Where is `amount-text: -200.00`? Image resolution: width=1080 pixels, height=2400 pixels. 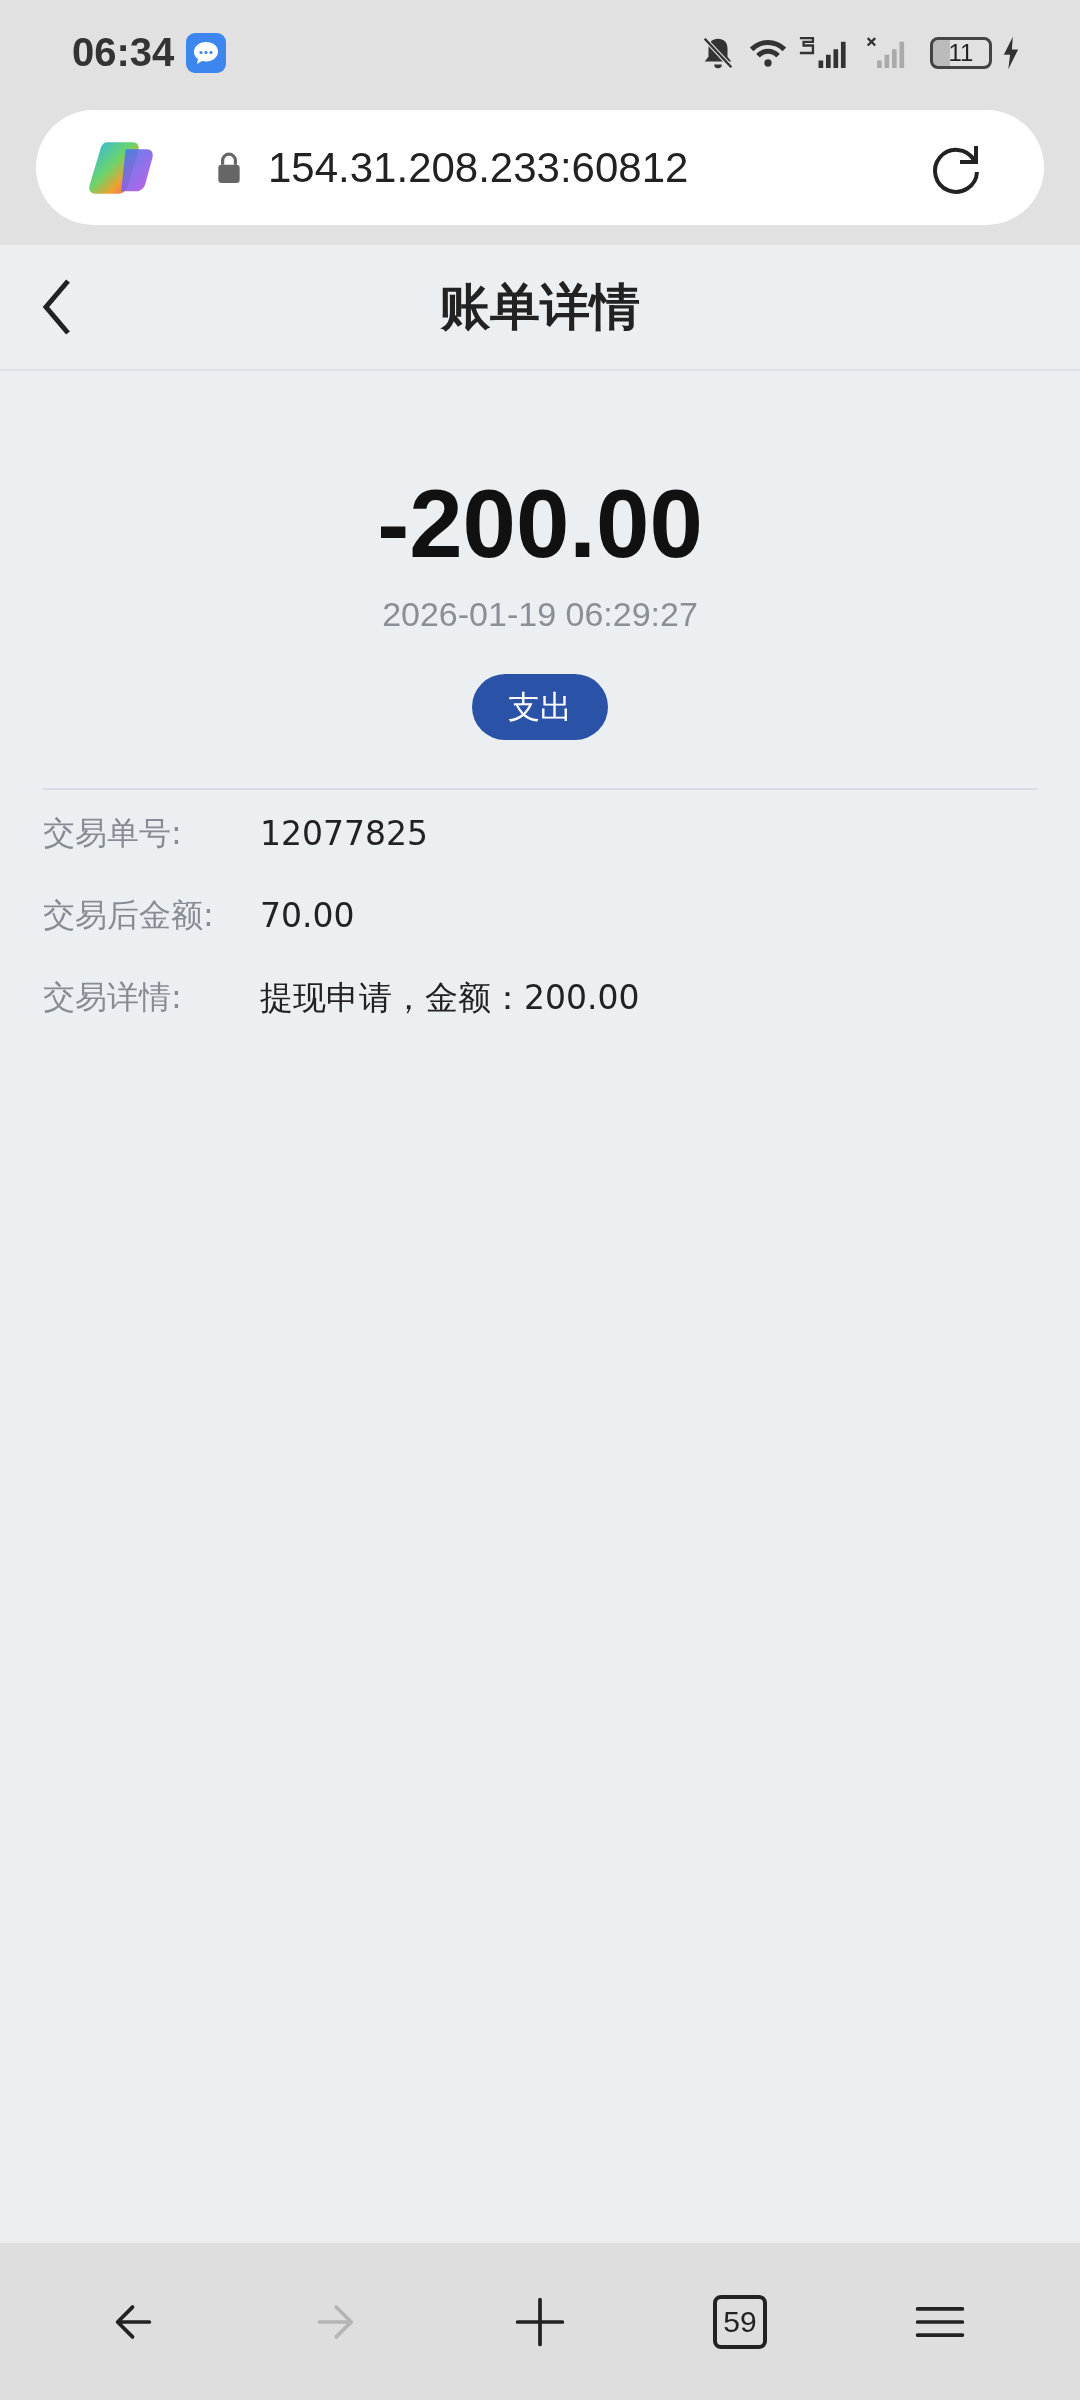 amount-text: -200.00 is located at coordinates (540, 524).